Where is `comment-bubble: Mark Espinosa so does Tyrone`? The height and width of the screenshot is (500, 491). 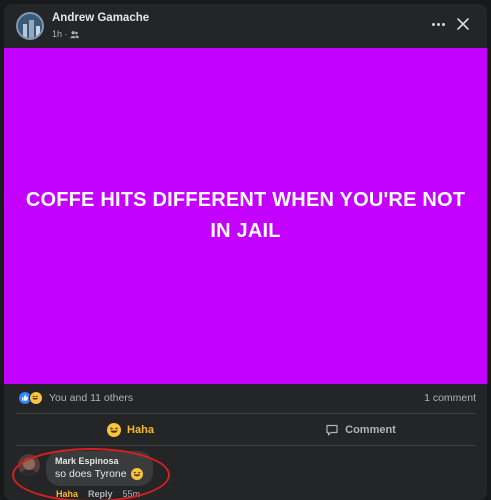
comment-bubble: Mark Espinosa so does Tyrone is located at coordinates (99, 468).